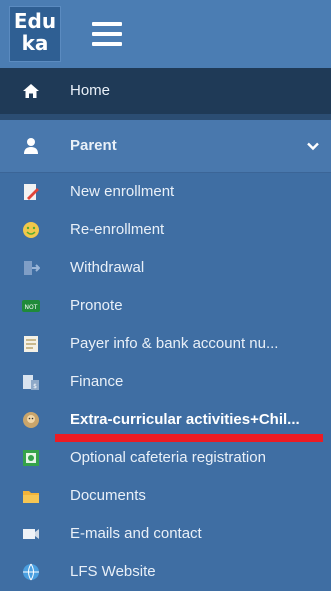 The image size is (331, 591). What do you see at coordinates (31, 534) in the screenshot?
I see `email-icon` at bounding box center [31, 534].